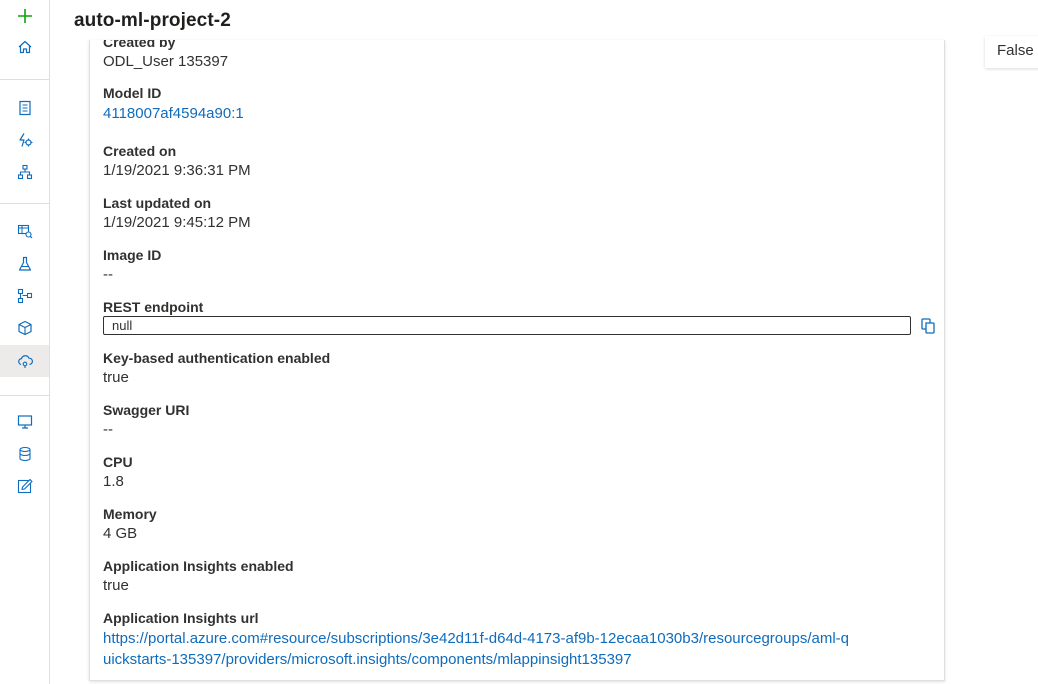 The width and height of the screenshot is (1038, 684). What do you see at coordinates (132, 265) in the screenshot?
I see `field-image-id: Image ID --` at bounding box center [132, 265].